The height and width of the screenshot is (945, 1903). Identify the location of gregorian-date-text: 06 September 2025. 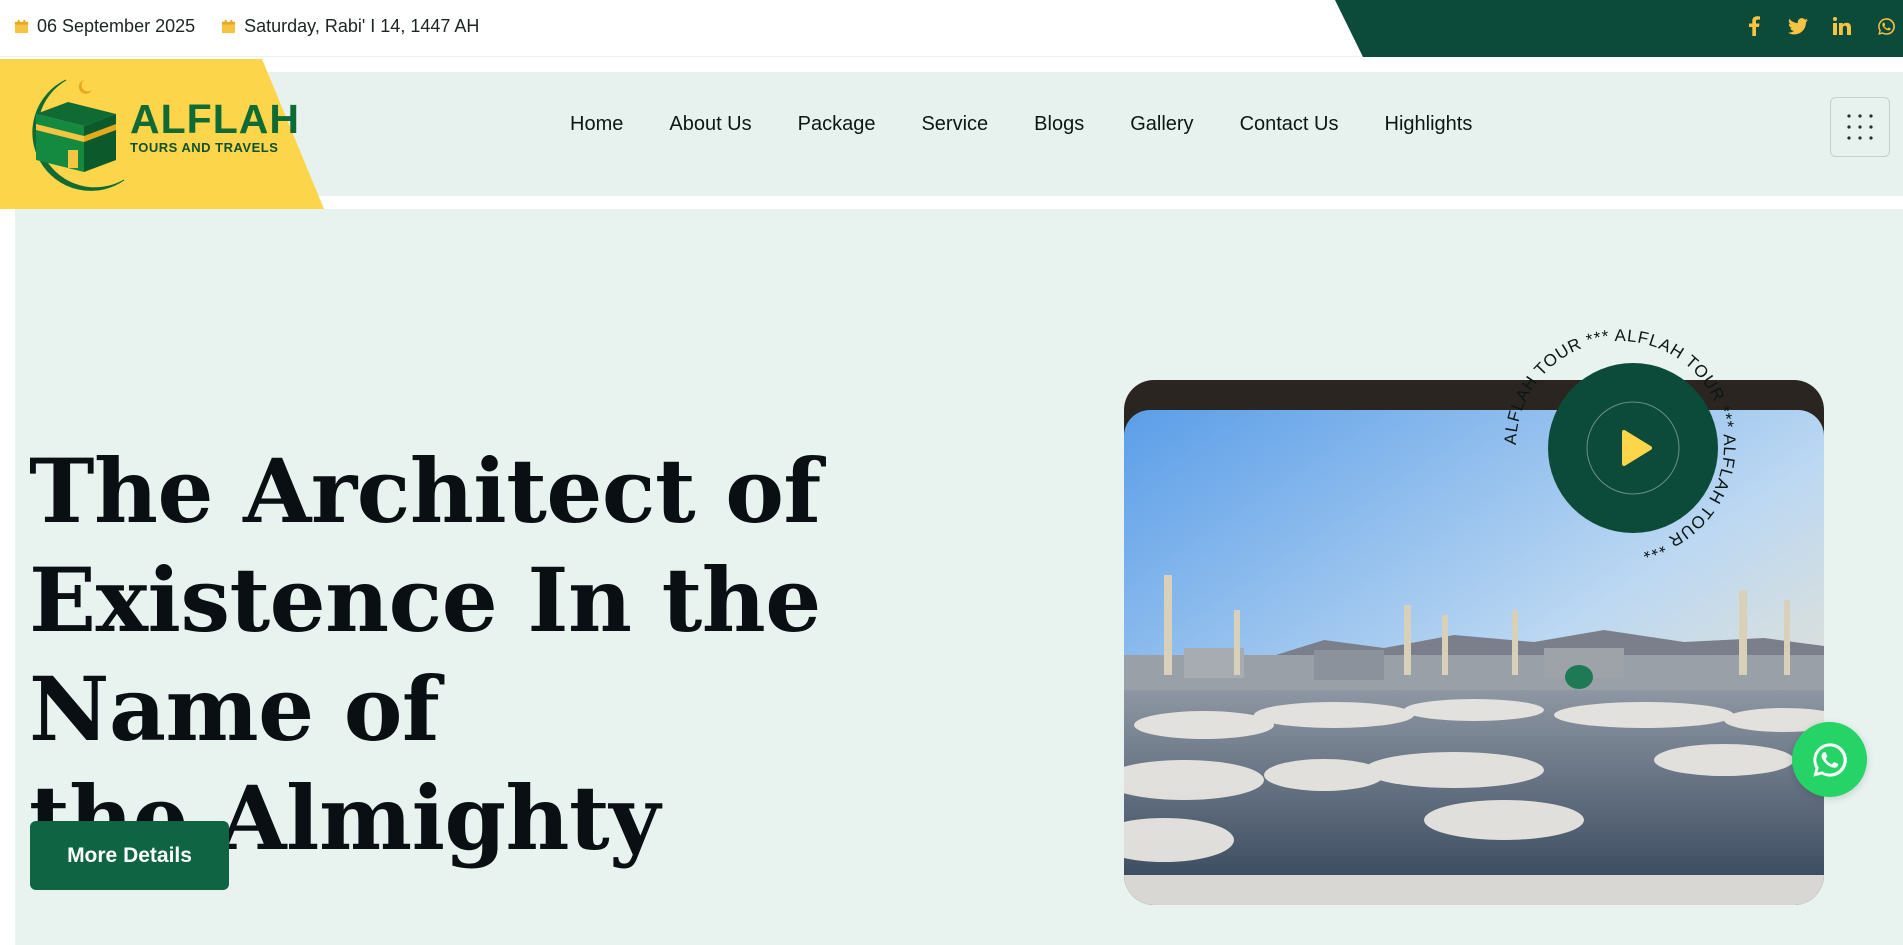
(116, 26).